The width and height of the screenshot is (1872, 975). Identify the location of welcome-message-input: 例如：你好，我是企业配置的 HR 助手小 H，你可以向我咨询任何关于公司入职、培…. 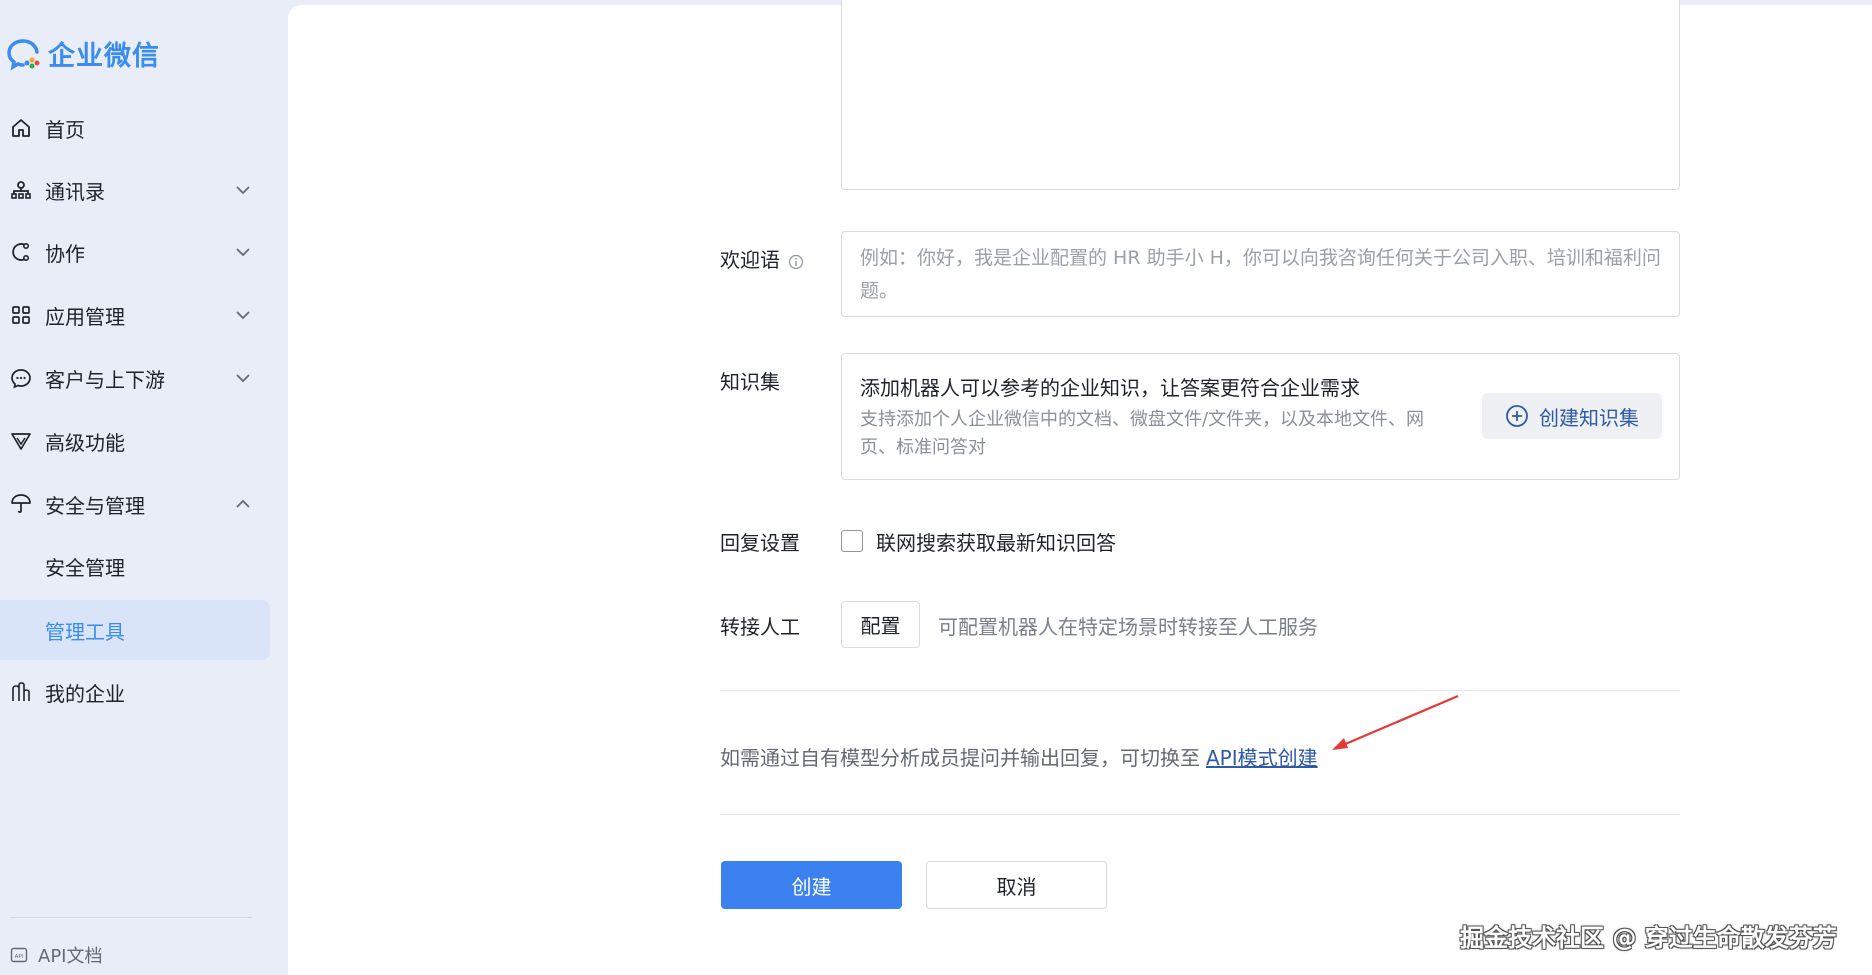
(1260, 274).